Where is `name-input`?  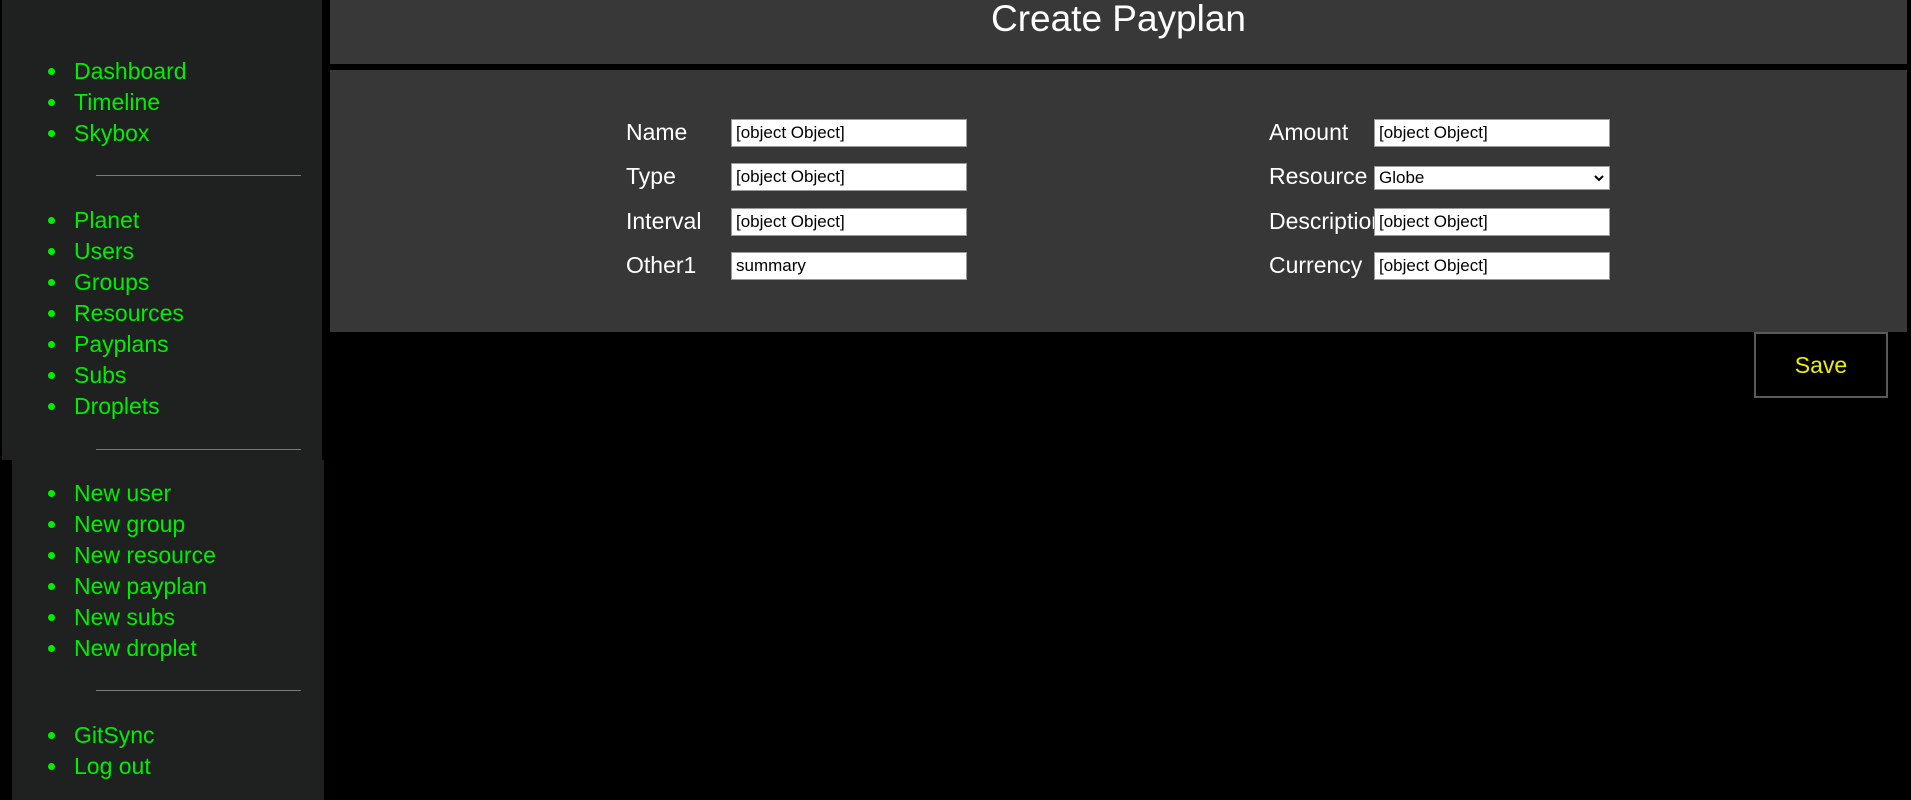 name-input is located at coordinates (849, 133).